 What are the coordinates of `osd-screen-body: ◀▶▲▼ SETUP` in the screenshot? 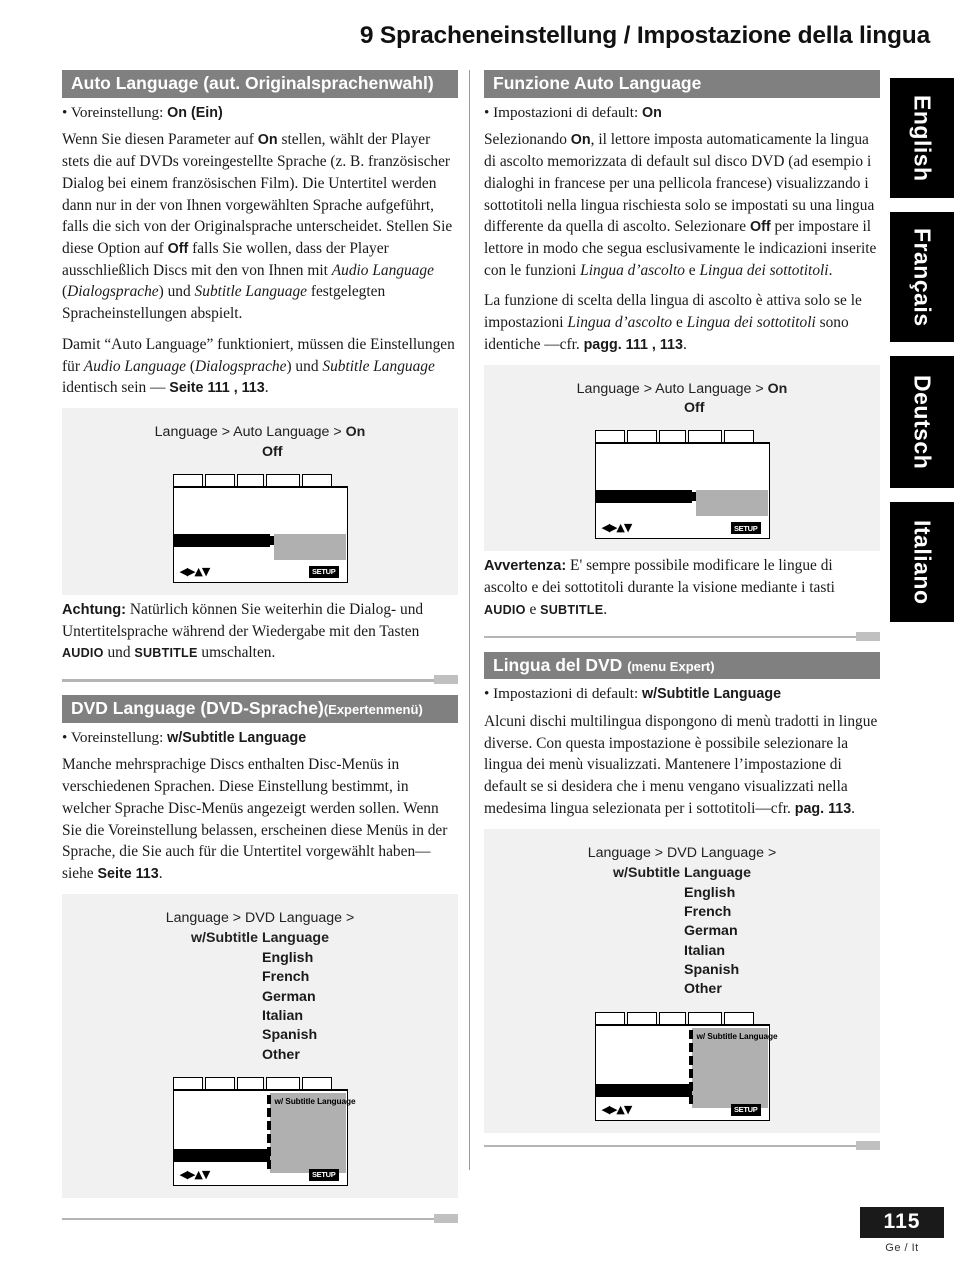 It's located at (682, 491).